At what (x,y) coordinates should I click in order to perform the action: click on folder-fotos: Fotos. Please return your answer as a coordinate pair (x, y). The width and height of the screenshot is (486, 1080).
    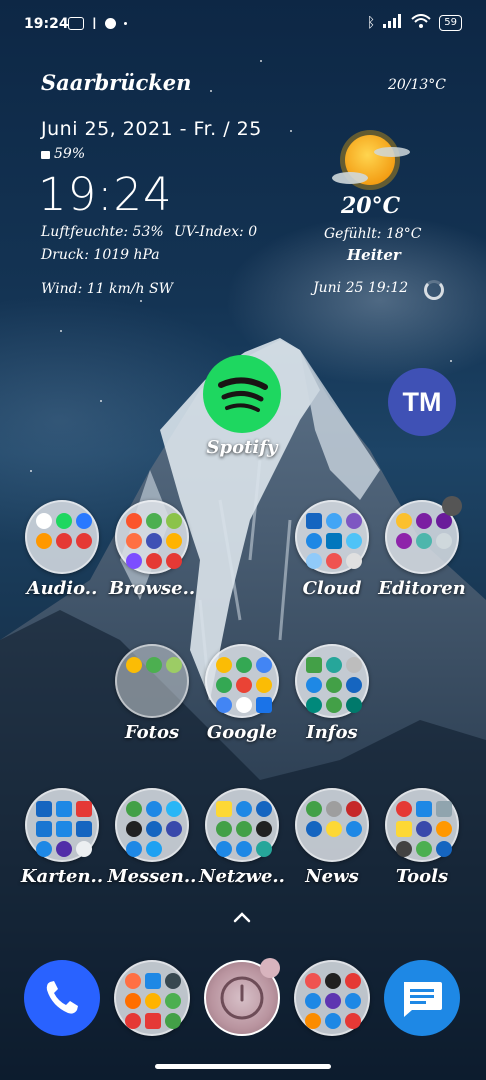
    Looking at the image, I should click on (152, 693).